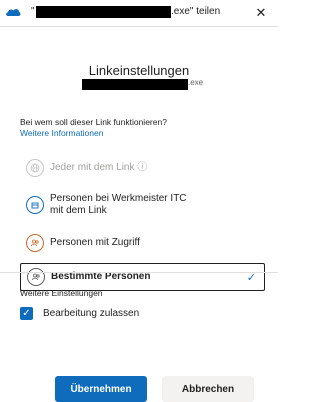 Image resolution: width=320 pixels, height=402 pixels. What do you see at coordinates (196, 82) in the screenshot?
I see `file-extension: .exe` at bounding box center [196, 82].